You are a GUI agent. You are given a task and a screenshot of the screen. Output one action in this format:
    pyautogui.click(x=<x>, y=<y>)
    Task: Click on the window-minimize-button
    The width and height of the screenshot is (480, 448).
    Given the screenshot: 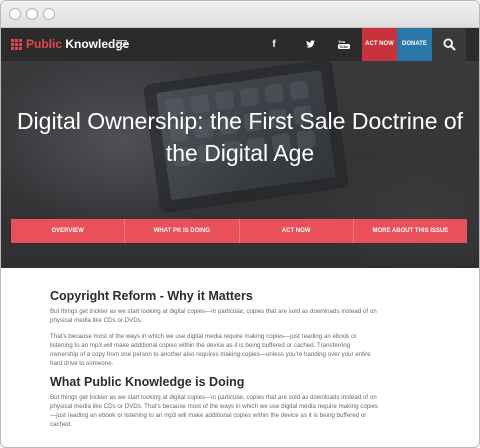 What is the action you would take?
    pyautogui.click(x=32, y=14)
    